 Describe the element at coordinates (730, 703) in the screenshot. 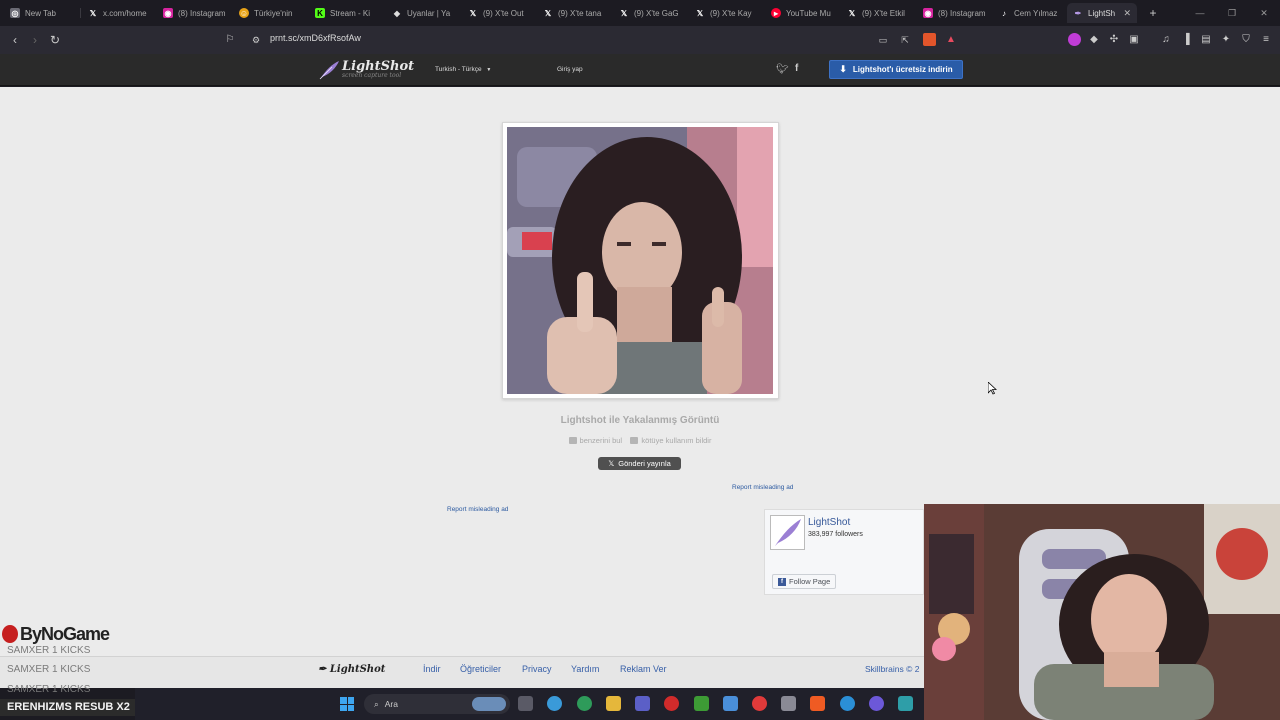

I see `store-icon` at that location.